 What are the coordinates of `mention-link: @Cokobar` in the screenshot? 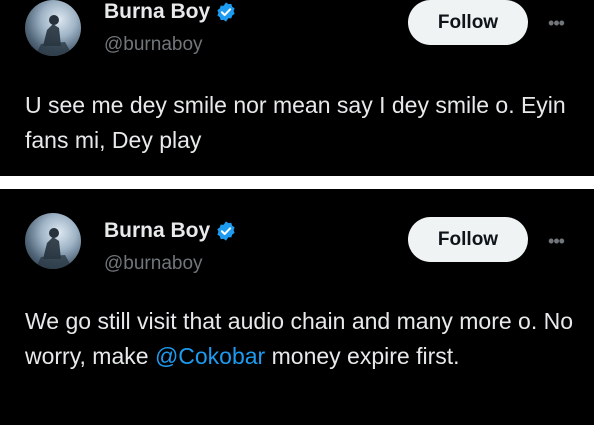 It's located at (210, 356).